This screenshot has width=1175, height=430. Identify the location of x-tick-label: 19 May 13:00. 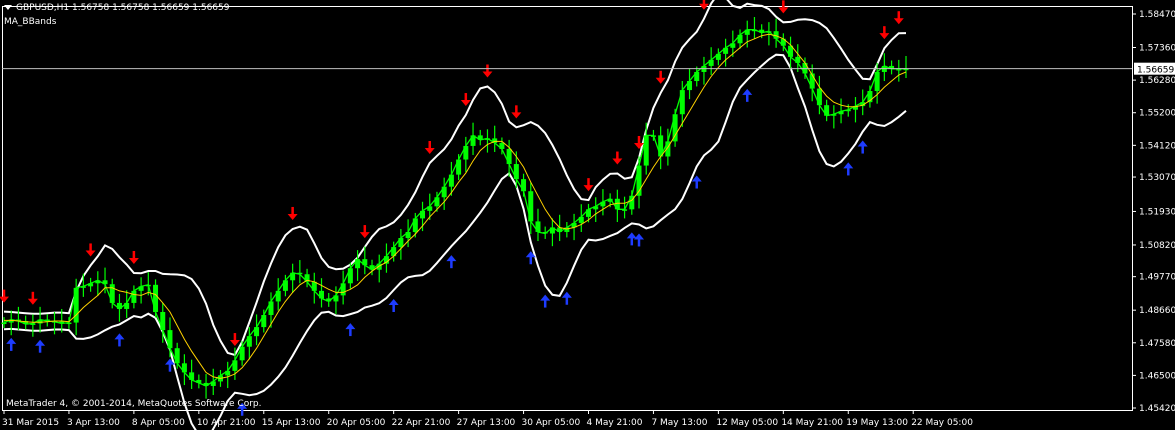
(877, 423).